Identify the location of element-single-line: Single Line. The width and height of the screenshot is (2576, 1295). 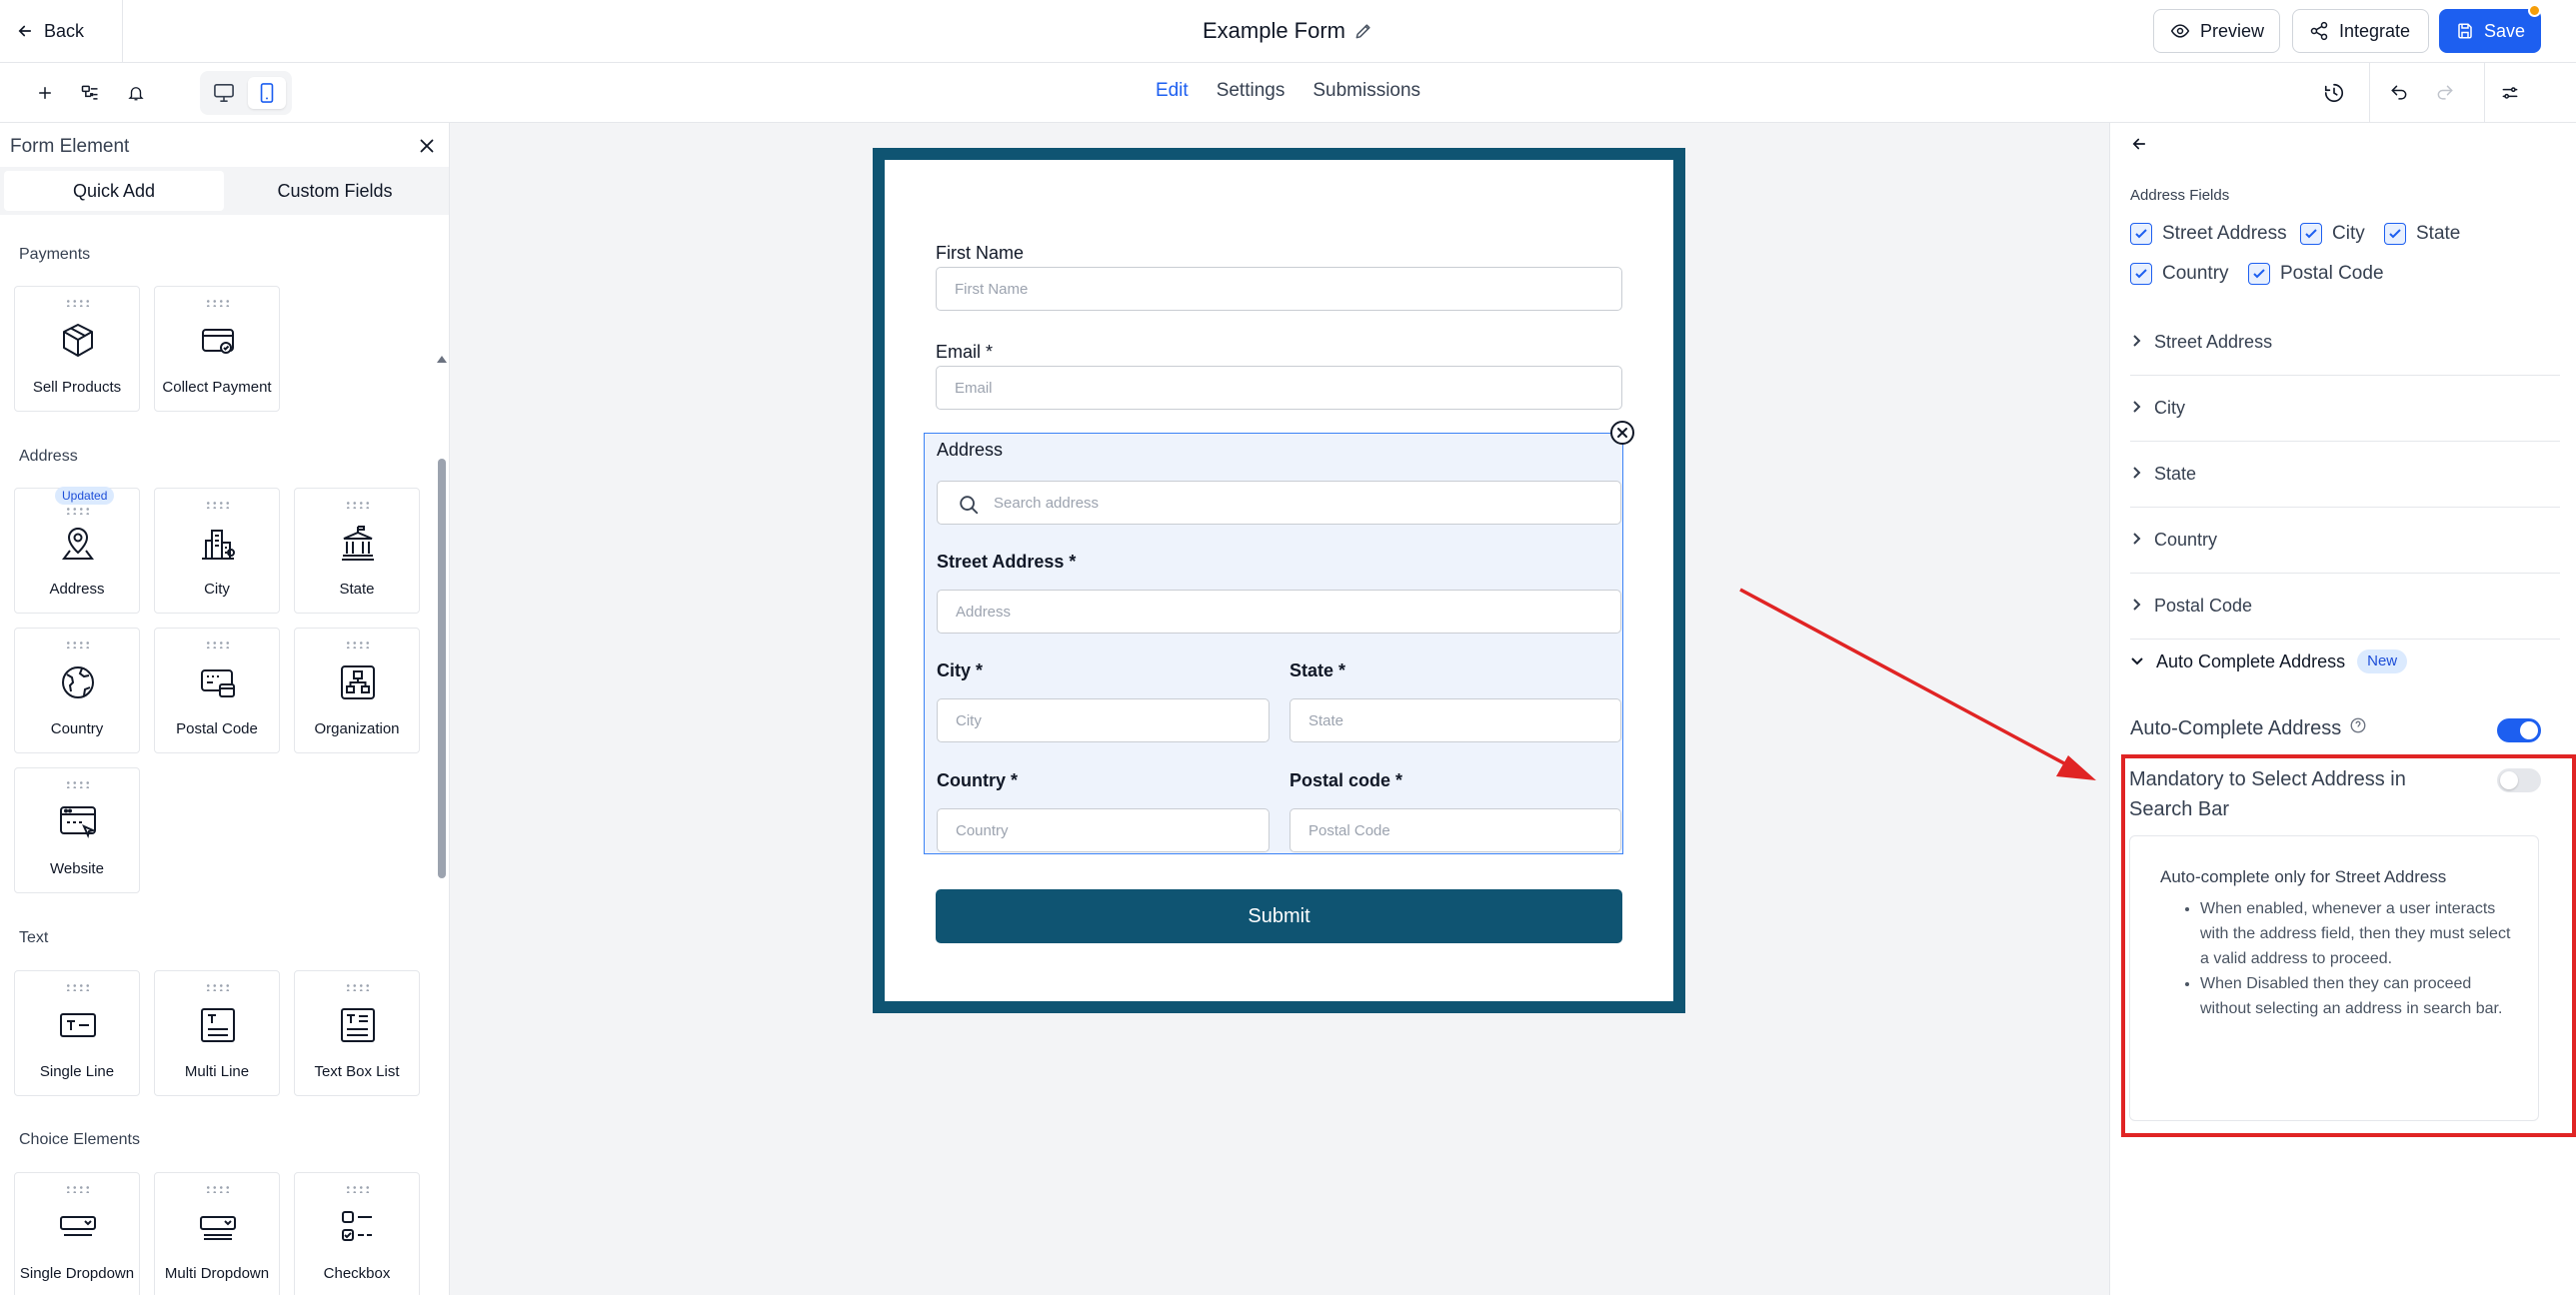
(77, 1033).